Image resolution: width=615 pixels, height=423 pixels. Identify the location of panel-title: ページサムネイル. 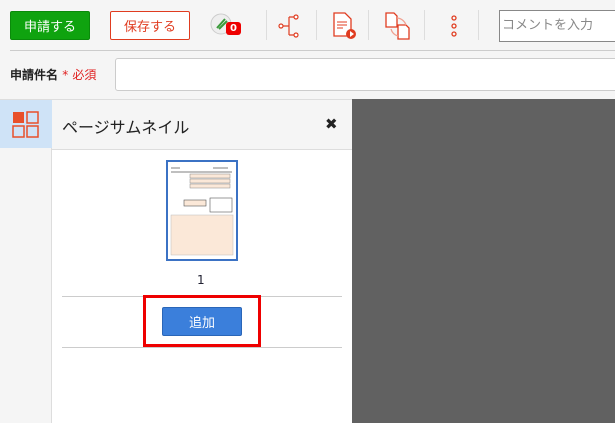
(126, 127).